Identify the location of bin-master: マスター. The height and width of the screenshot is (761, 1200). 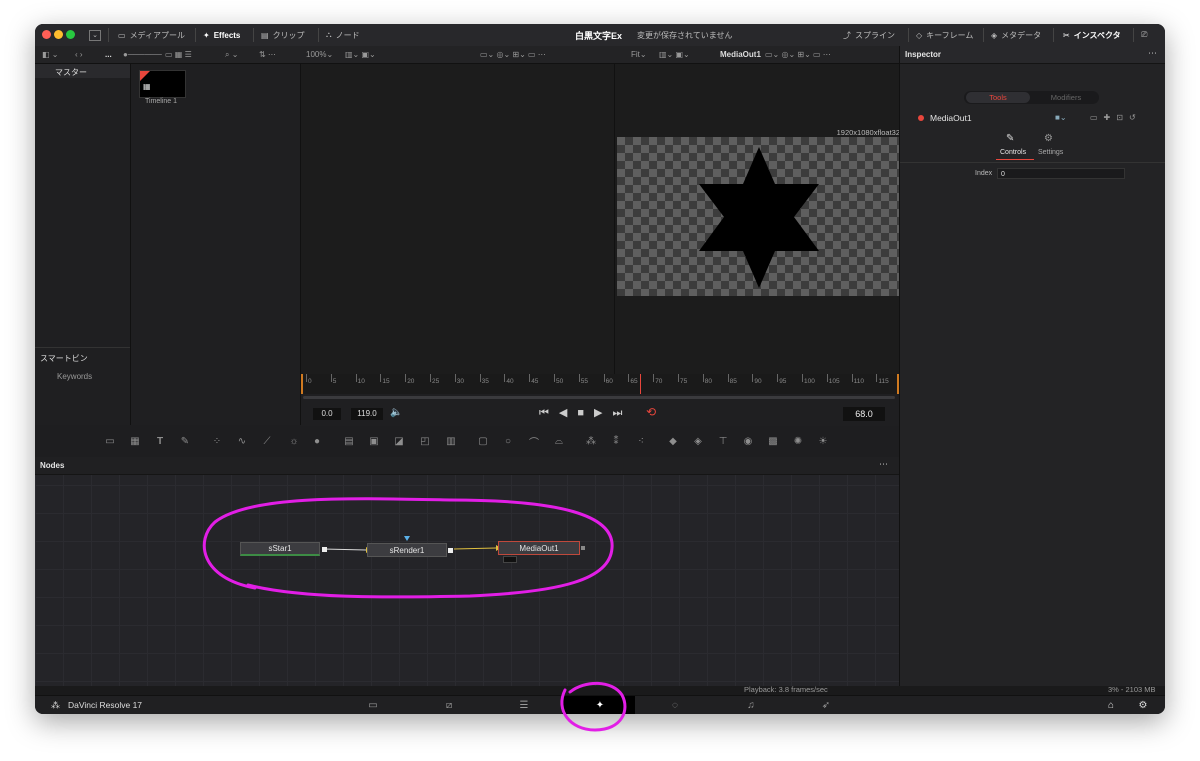
(71, 72).